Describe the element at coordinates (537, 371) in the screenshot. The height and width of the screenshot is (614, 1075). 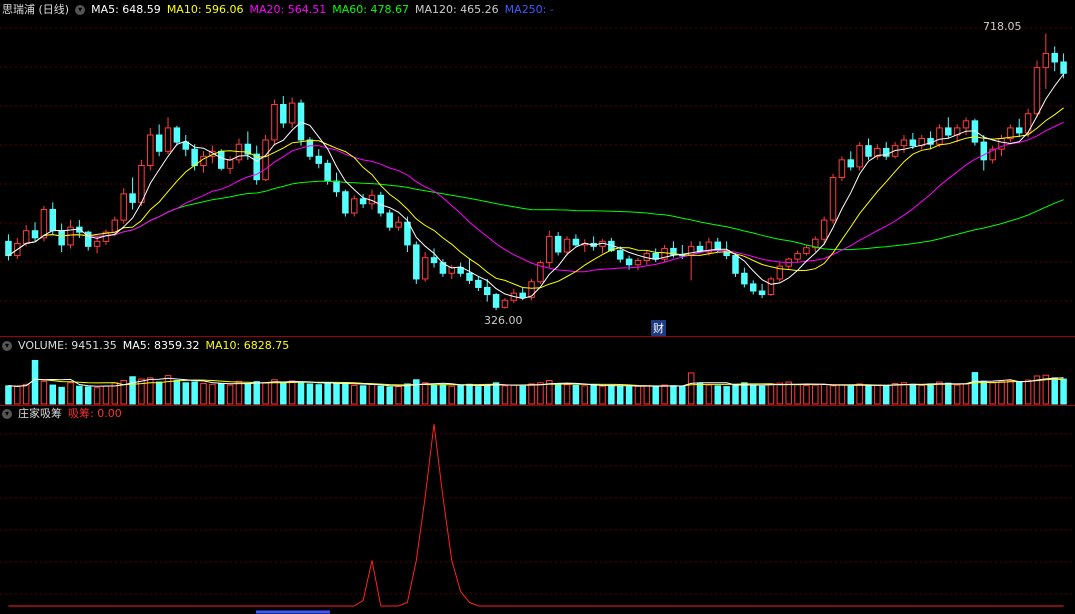
I see `volume-chart` at that location.